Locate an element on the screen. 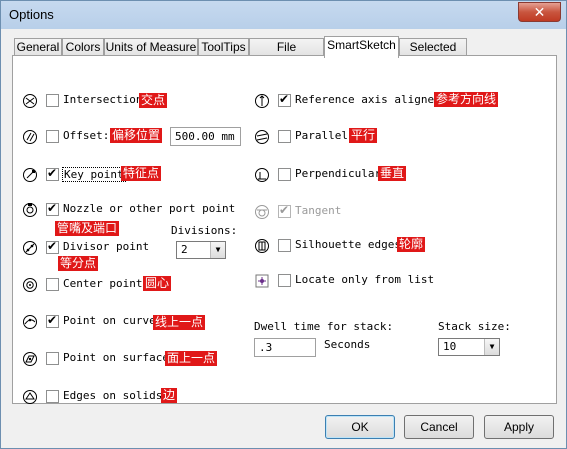  perpendicular-label: Perpendicular is located at coordinates (338, 173).